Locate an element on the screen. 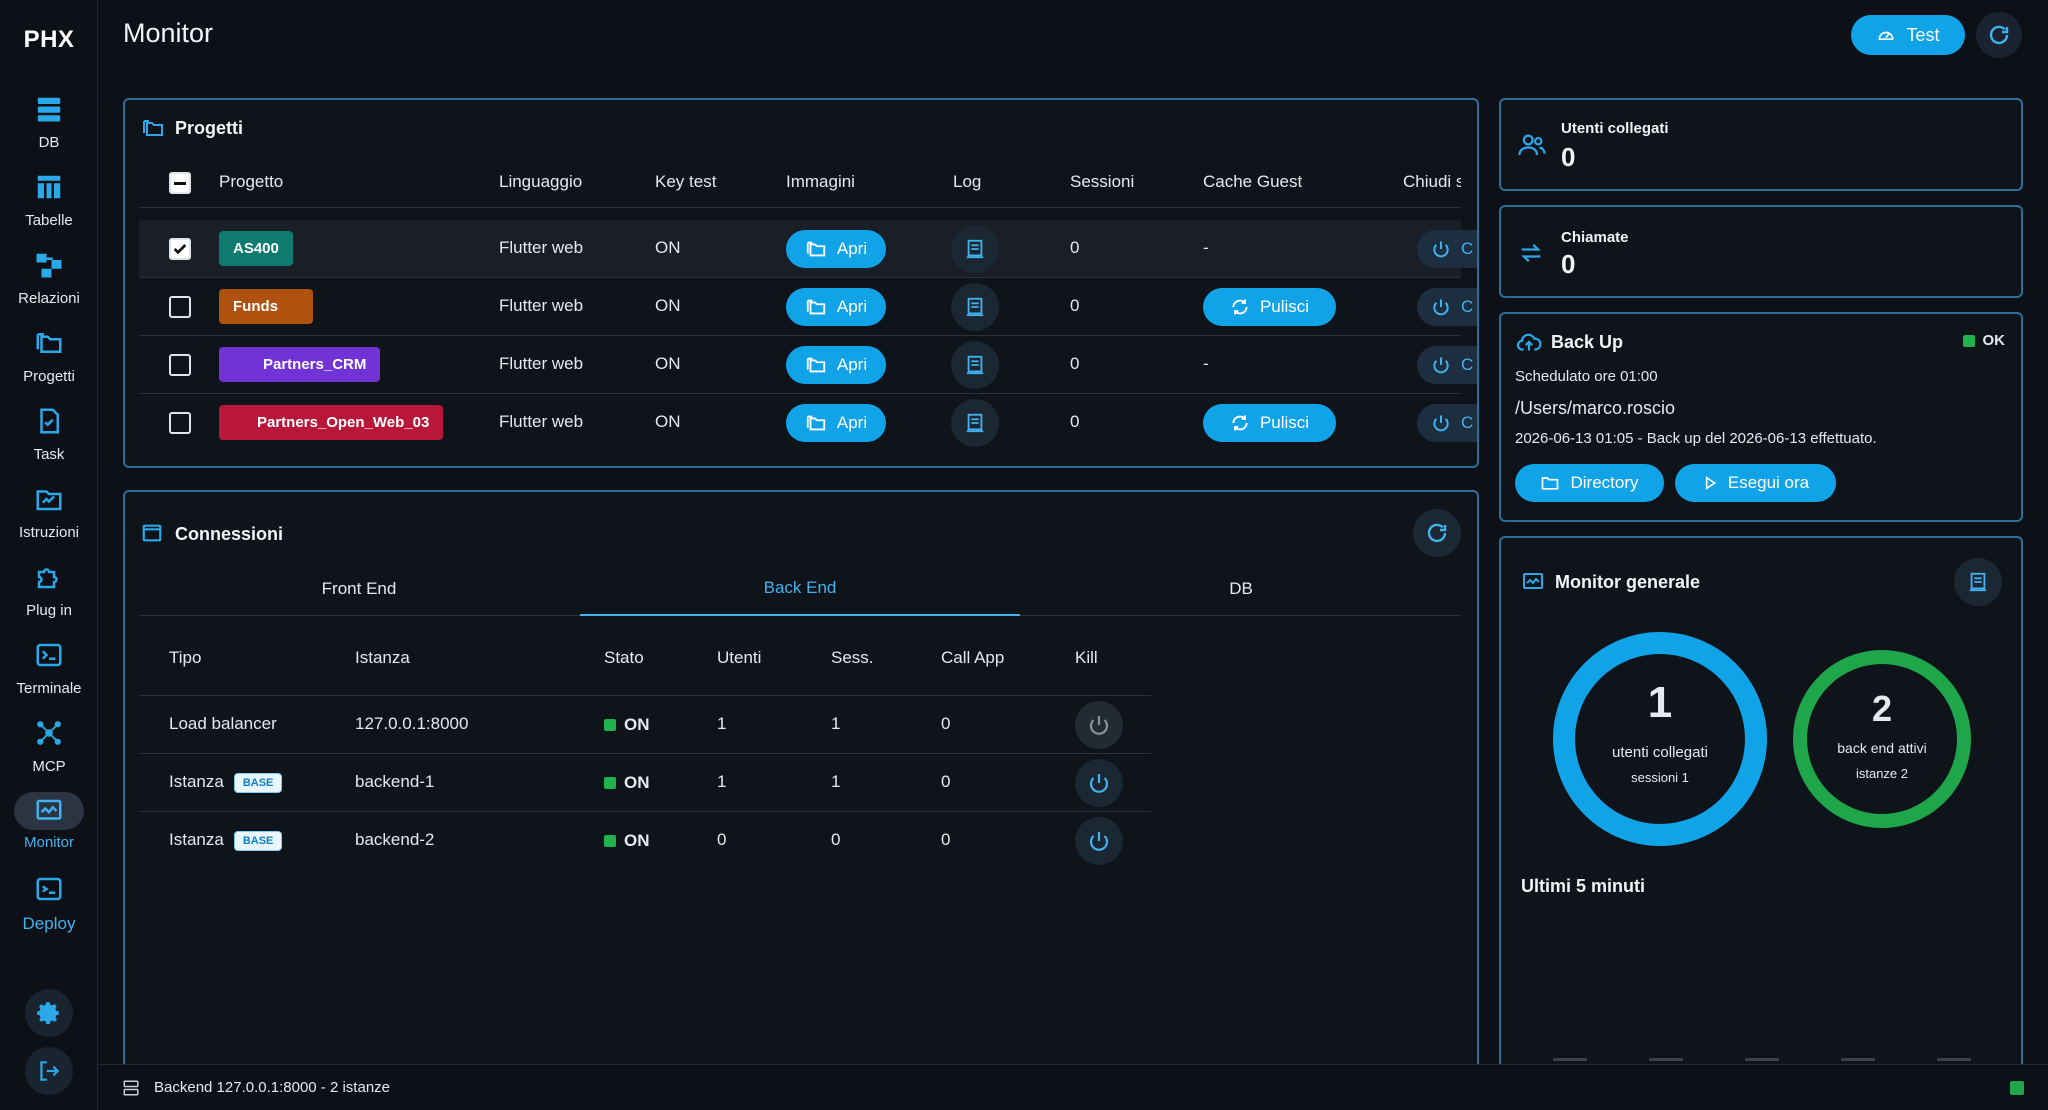 This screenshot has height=1110, width=2048. refresh-connections-button is located at coordinates (1437, 533).